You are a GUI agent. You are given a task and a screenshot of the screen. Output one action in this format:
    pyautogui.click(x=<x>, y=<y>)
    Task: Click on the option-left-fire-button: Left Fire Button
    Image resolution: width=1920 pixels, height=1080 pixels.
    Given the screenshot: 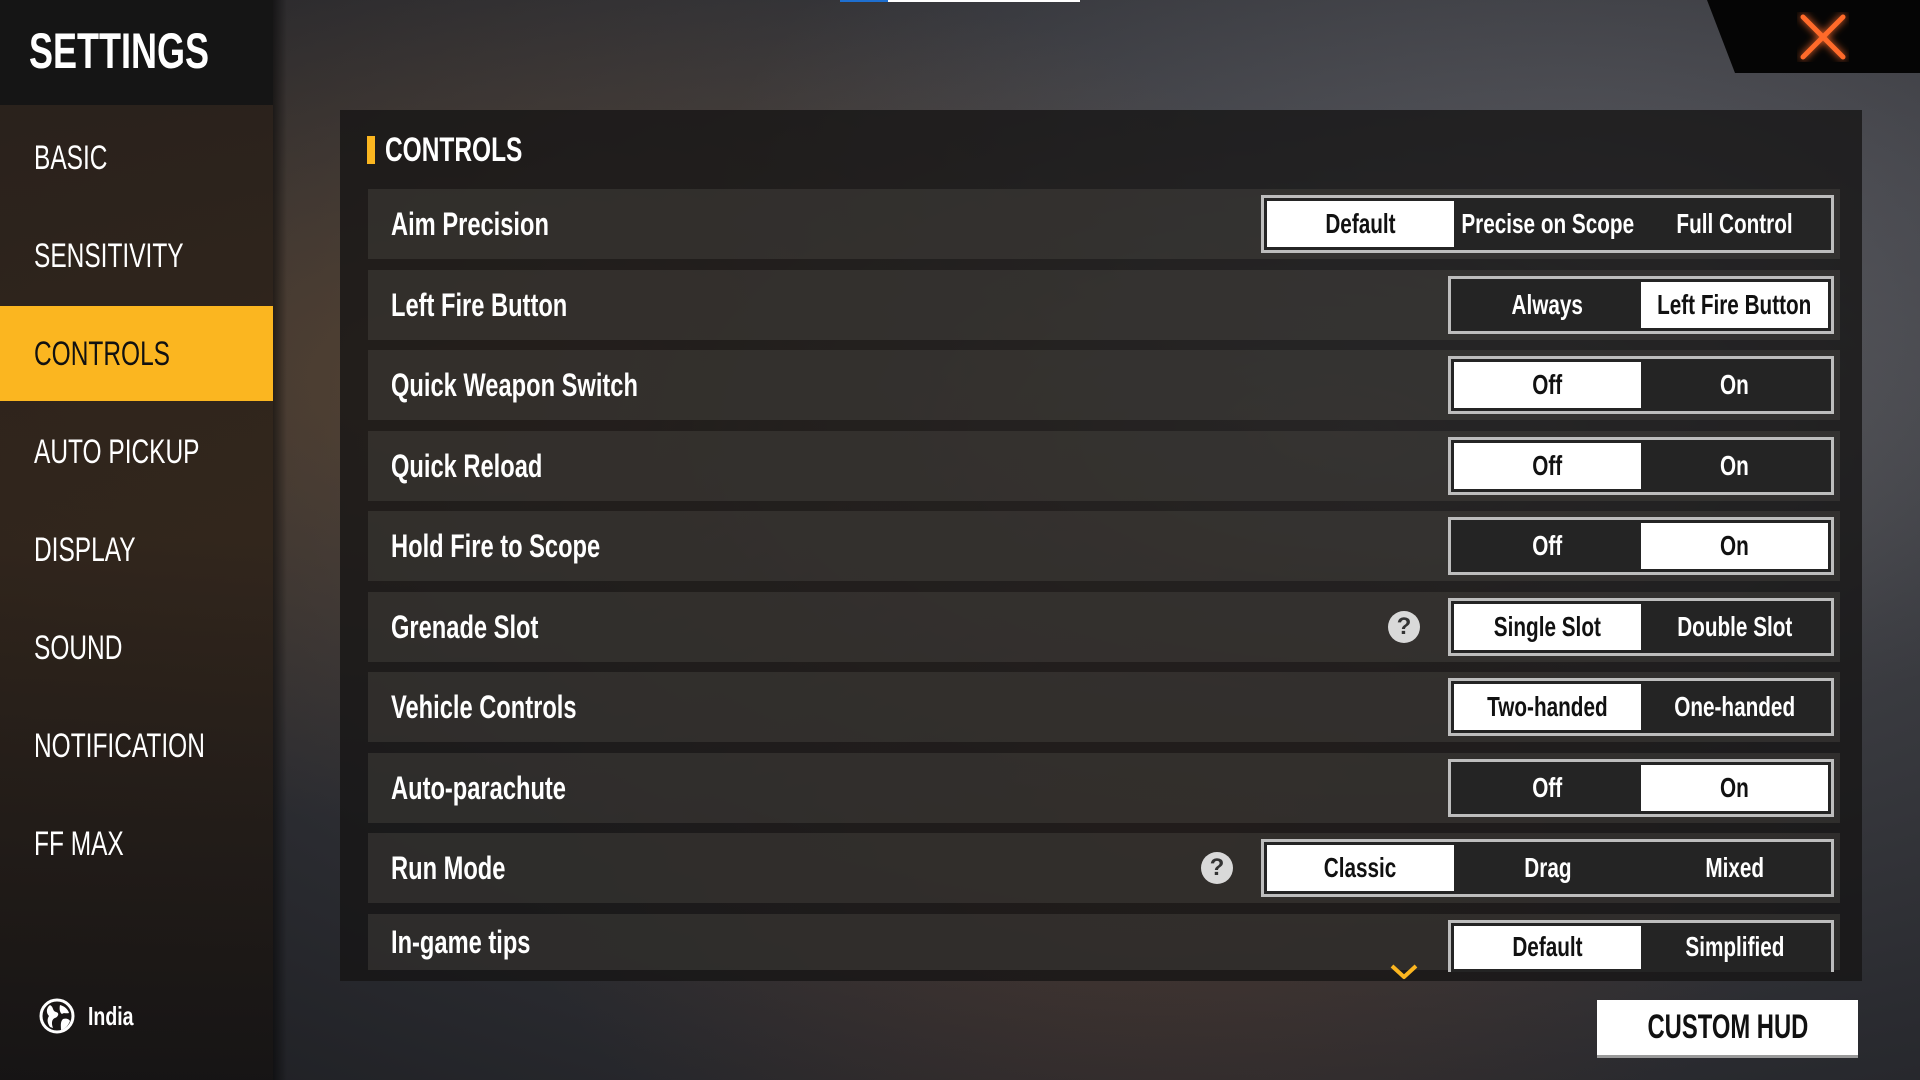 What is the action you would take?
    pyautogui.click(x=1734, y=304)
    